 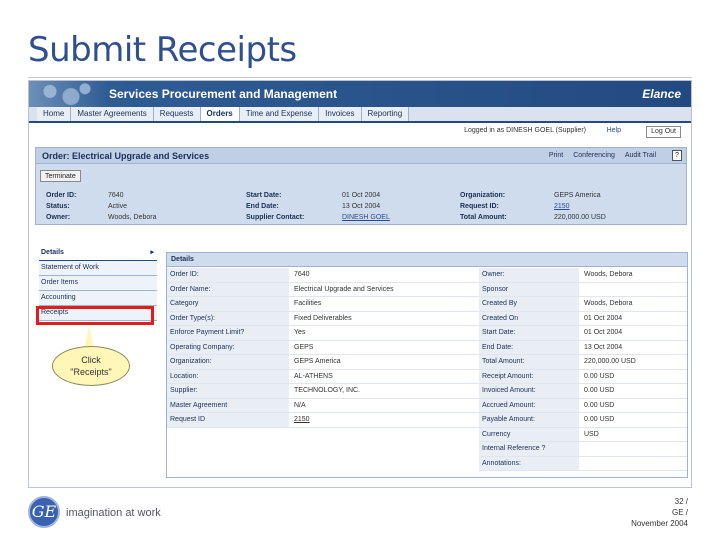 I want to click on nav-item-details: Details ▸, so click(x=98, y=253).